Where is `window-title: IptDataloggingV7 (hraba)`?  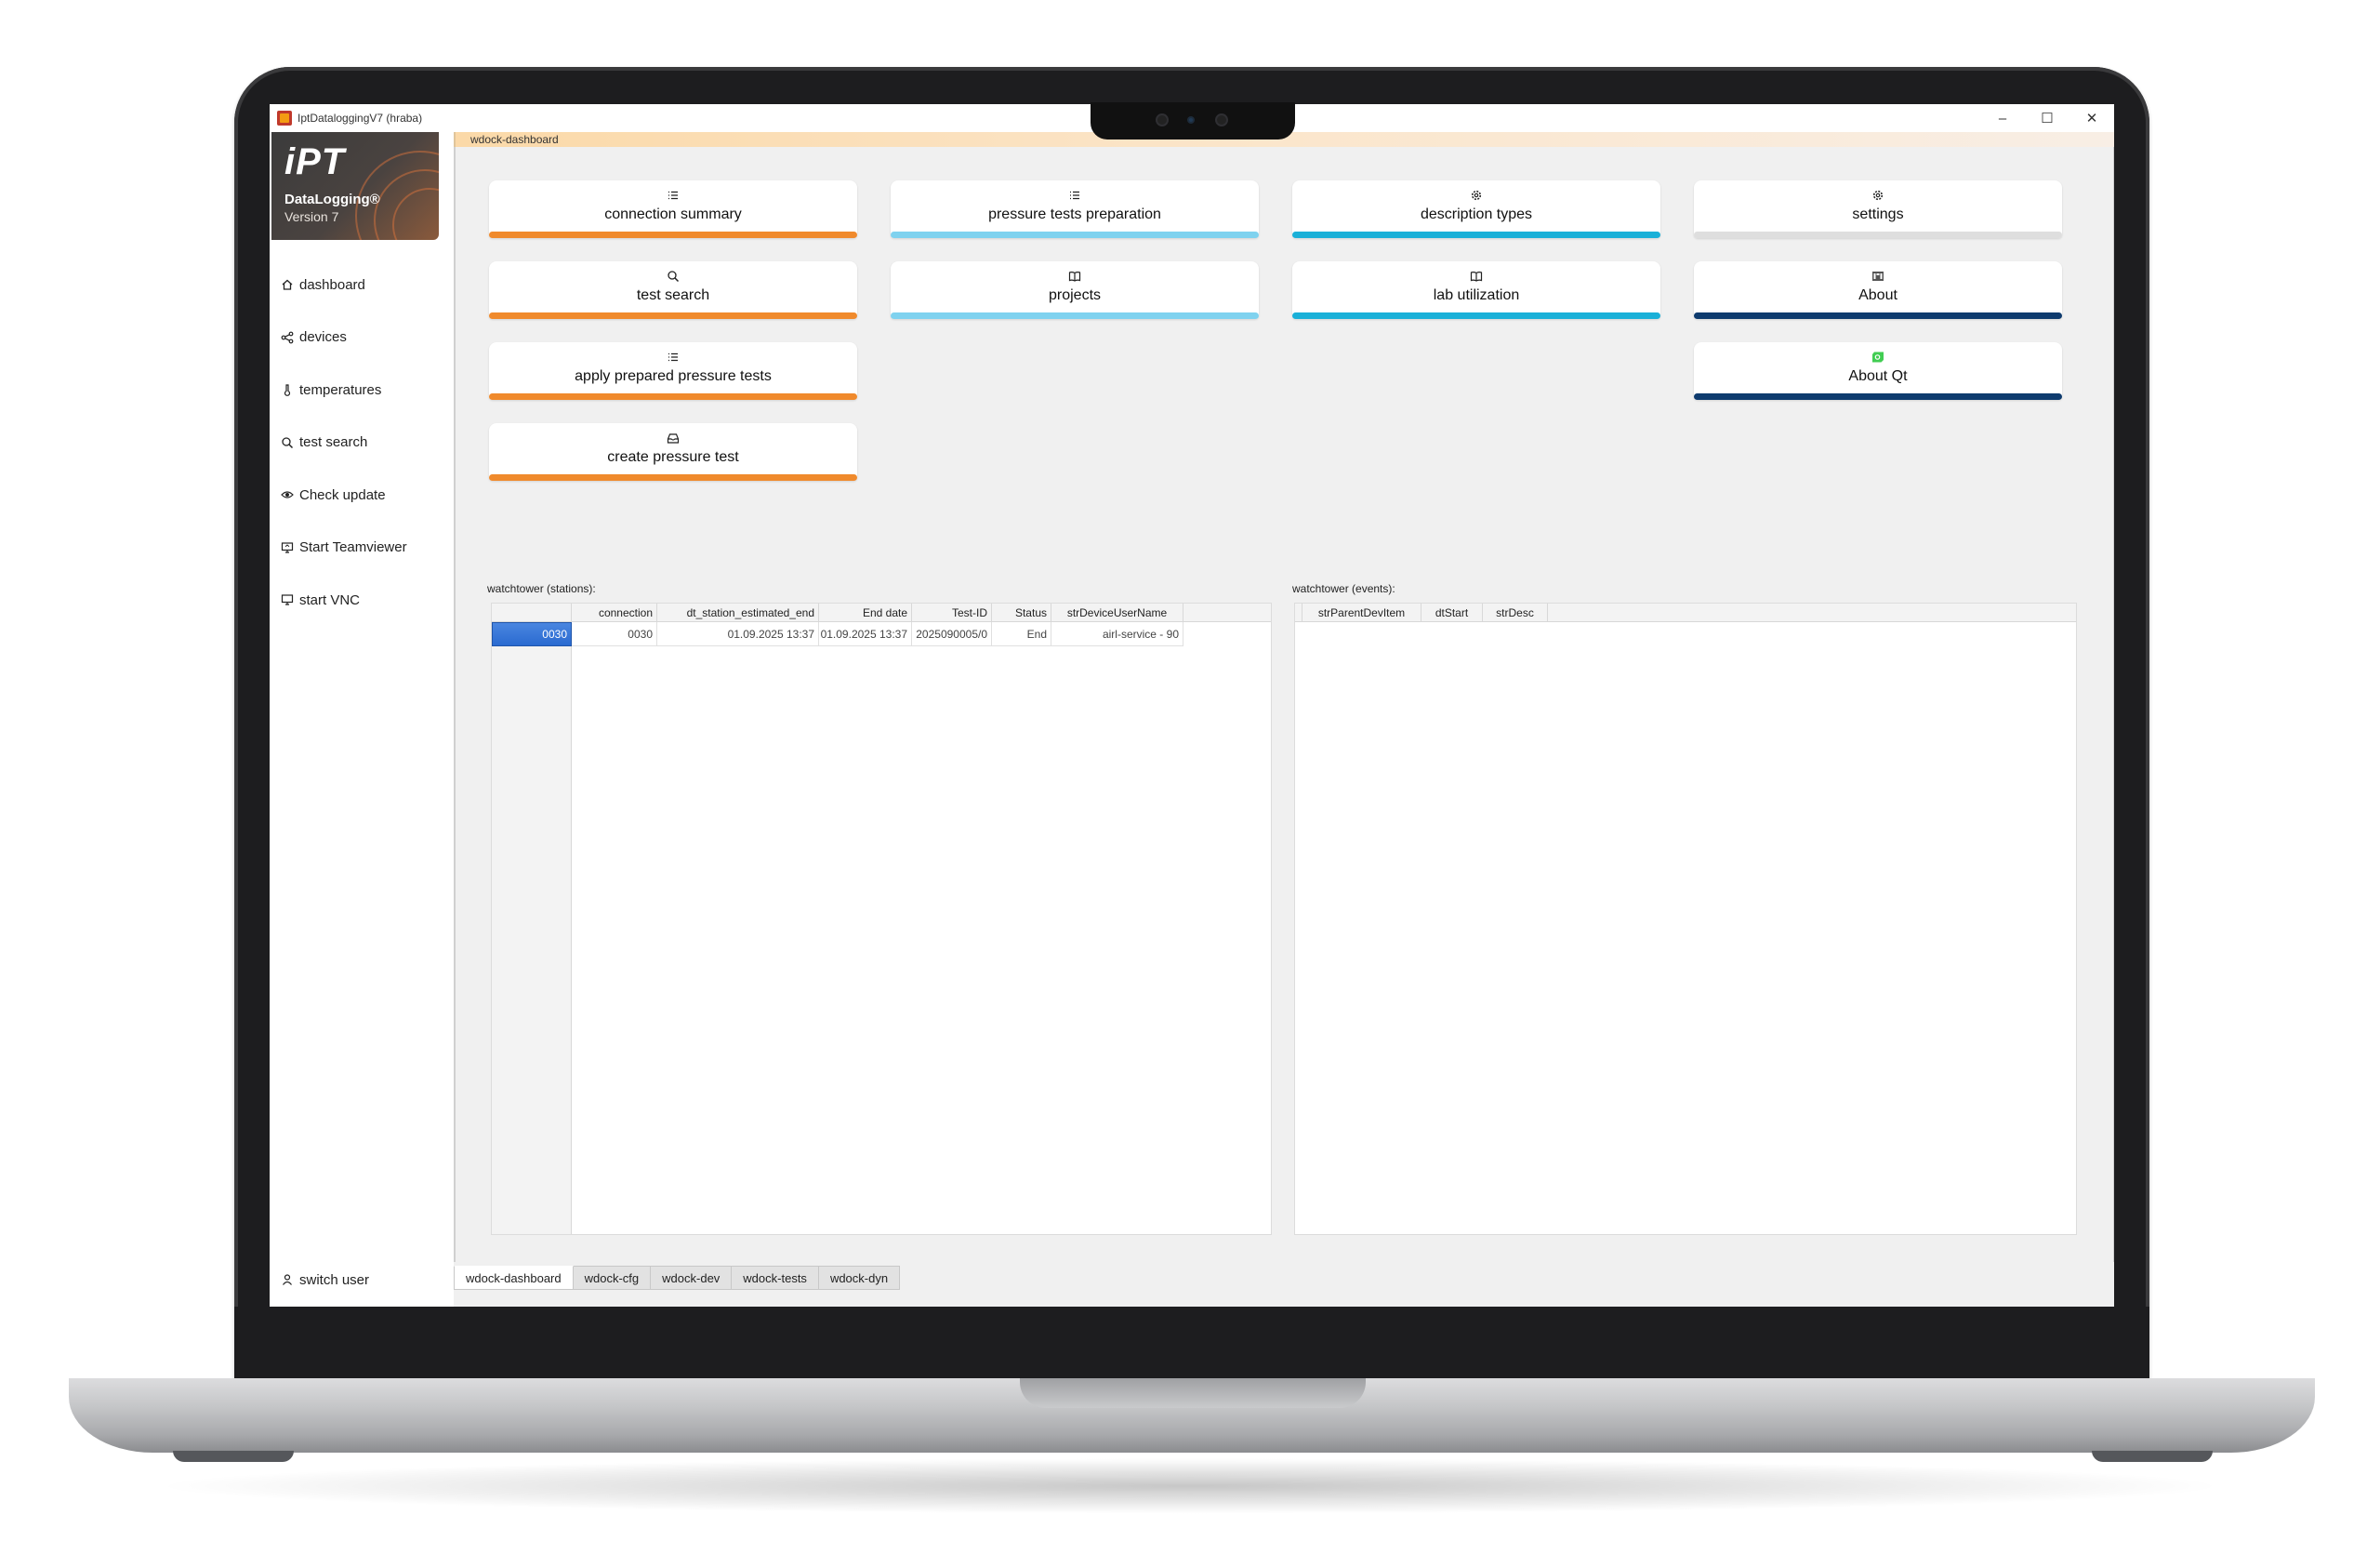
window-title: IptDataloggingV7 (hraba) is located at coordinates (360, 119).